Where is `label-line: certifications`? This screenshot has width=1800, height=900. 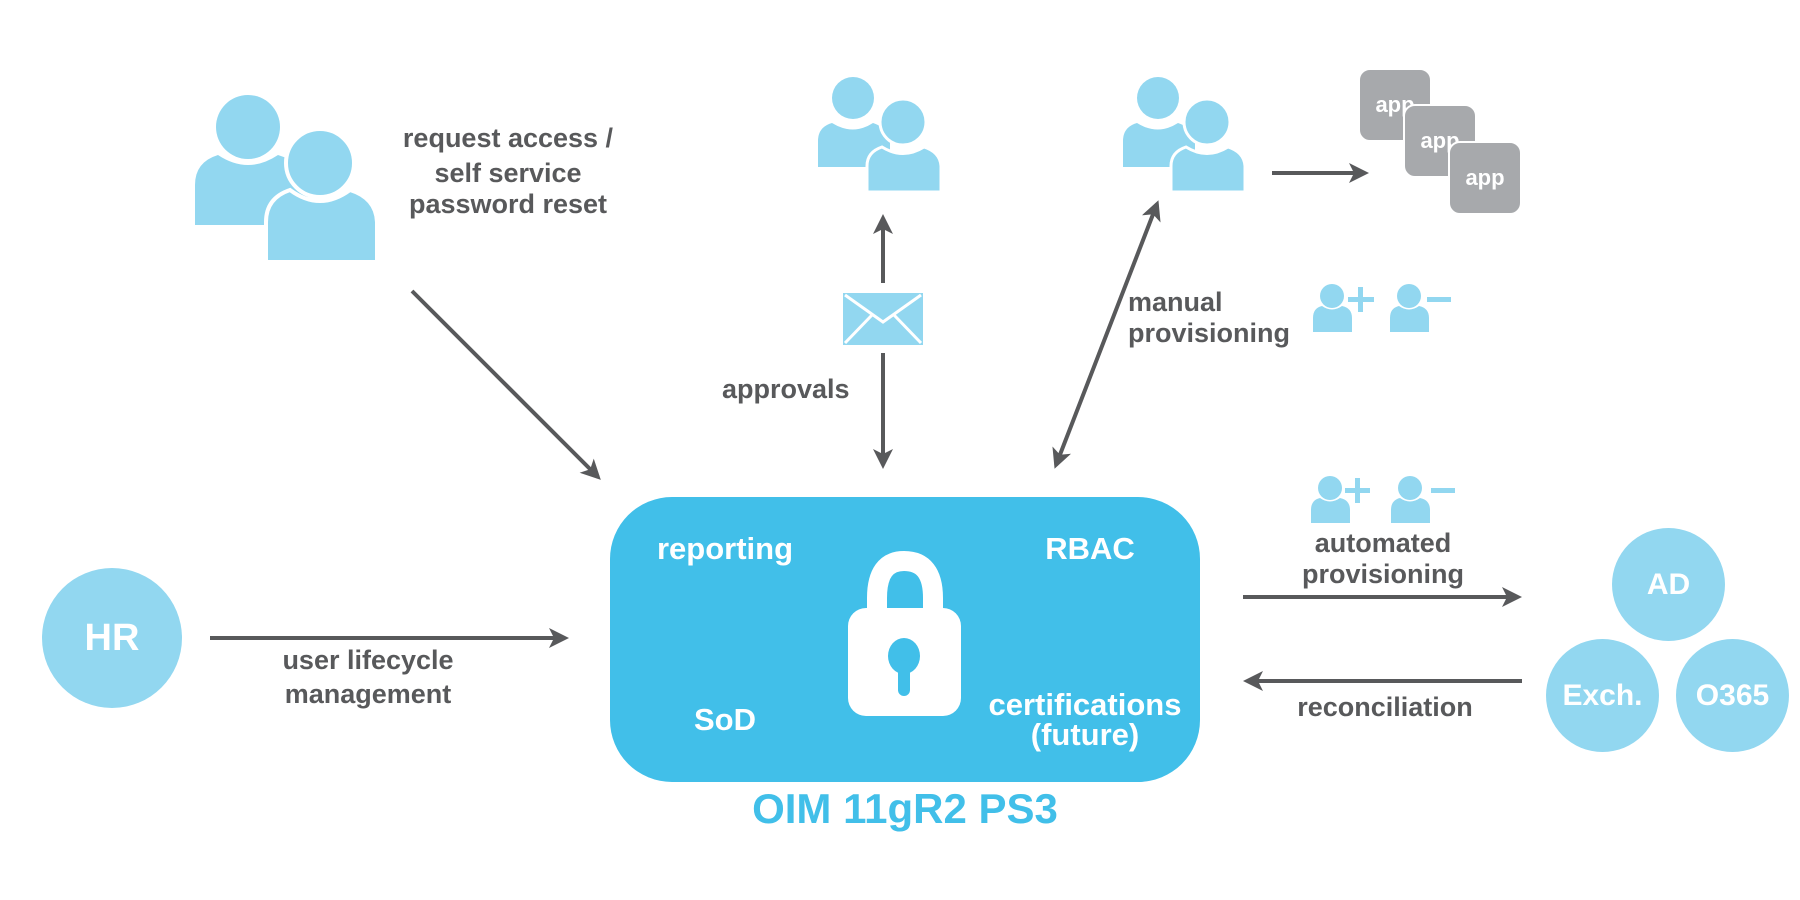
label-line: certifications is located at coordinates (1085, 704).